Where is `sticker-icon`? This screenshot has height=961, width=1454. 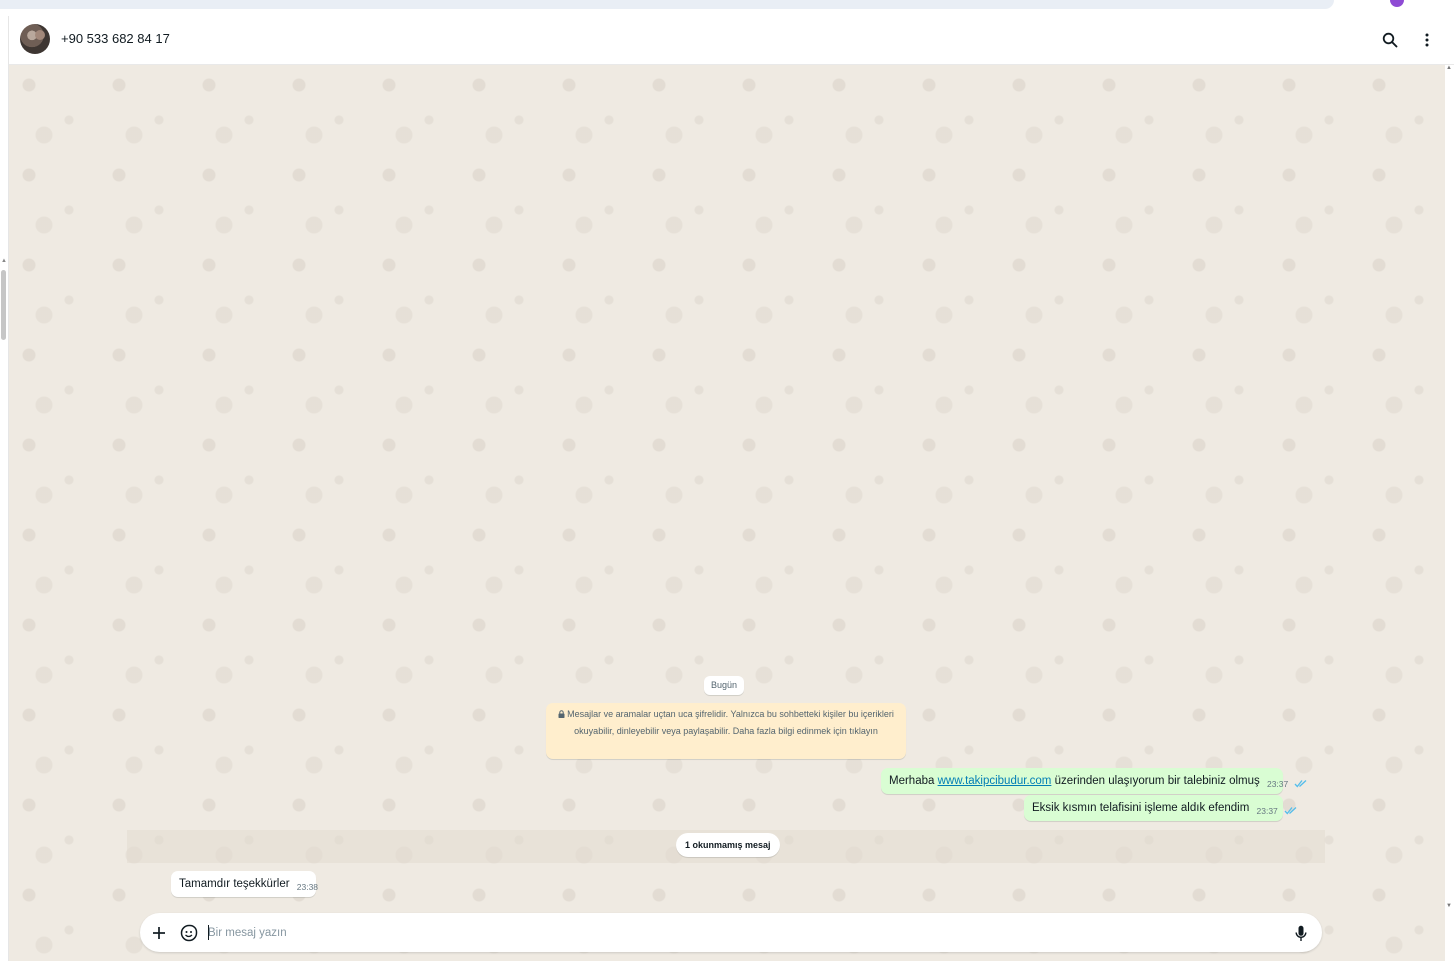
sticker-icon is located at coordinates (189, 933).